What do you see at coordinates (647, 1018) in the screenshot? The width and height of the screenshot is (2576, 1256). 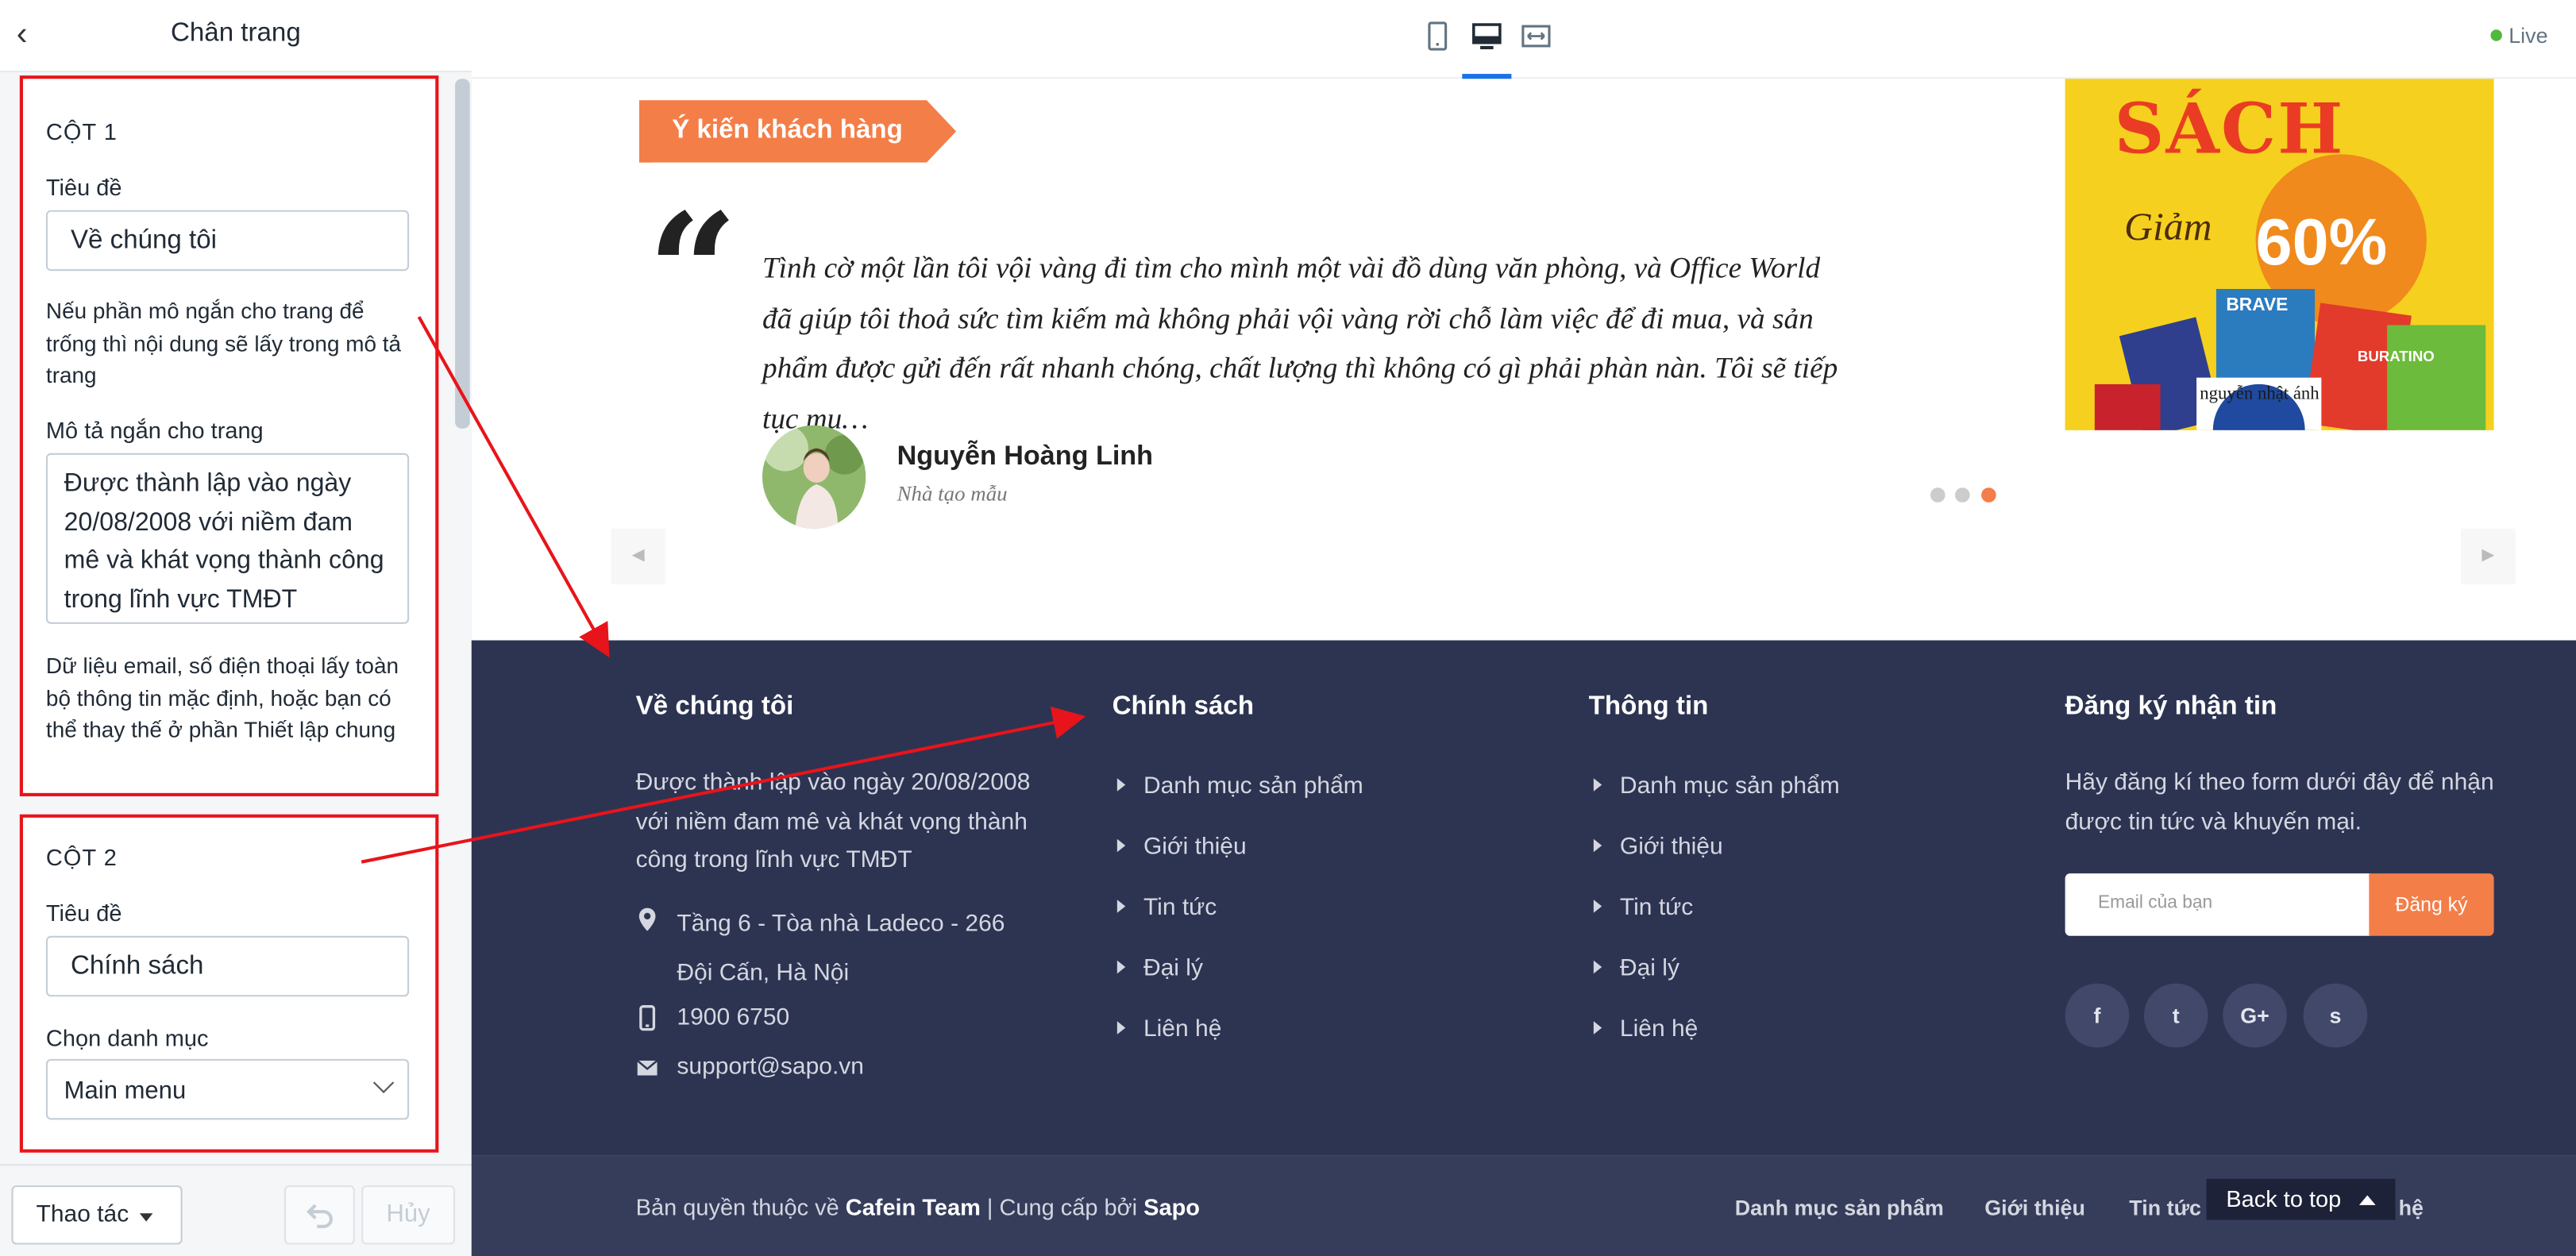 I see `phone-icon` at bounding box center [647, 1018].